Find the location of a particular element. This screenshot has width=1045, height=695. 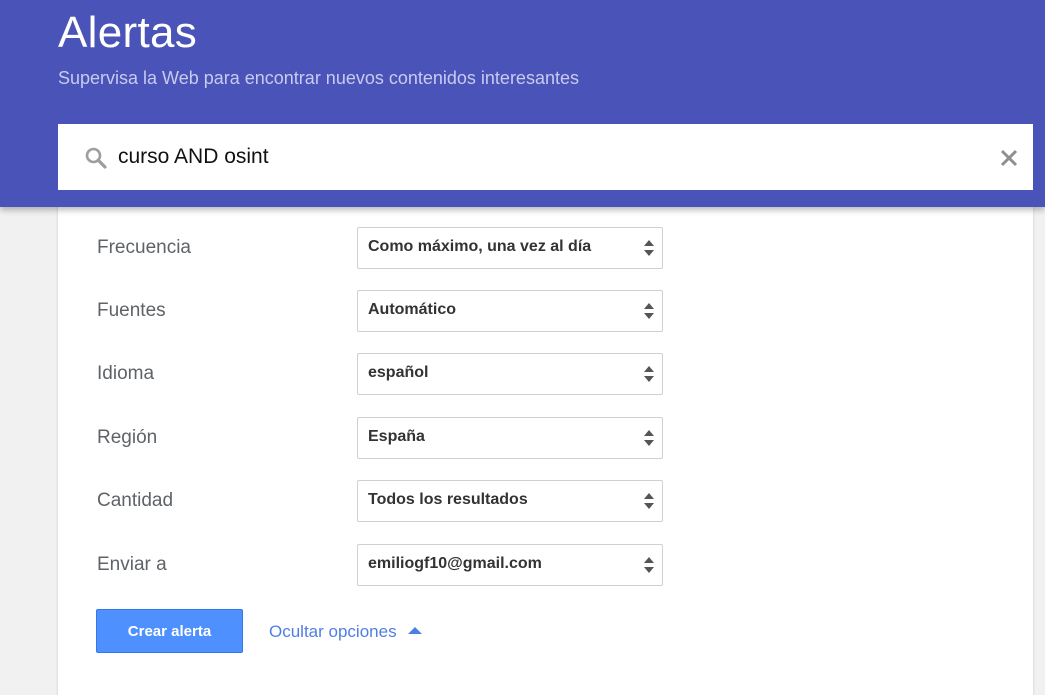

frequency-value: Como máximo, una vez al día is located at coordinates (480, 246).